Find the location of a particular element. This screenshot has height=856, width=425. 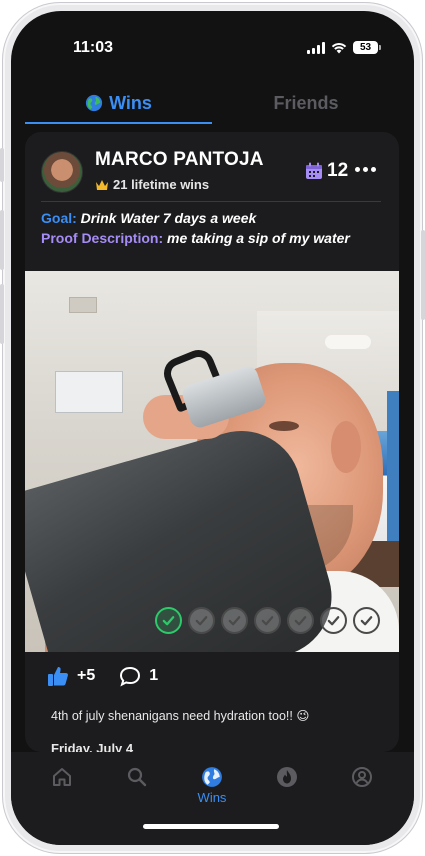

lifetime-wins: 21 lifetime wins is located at coordinates (152, 184).